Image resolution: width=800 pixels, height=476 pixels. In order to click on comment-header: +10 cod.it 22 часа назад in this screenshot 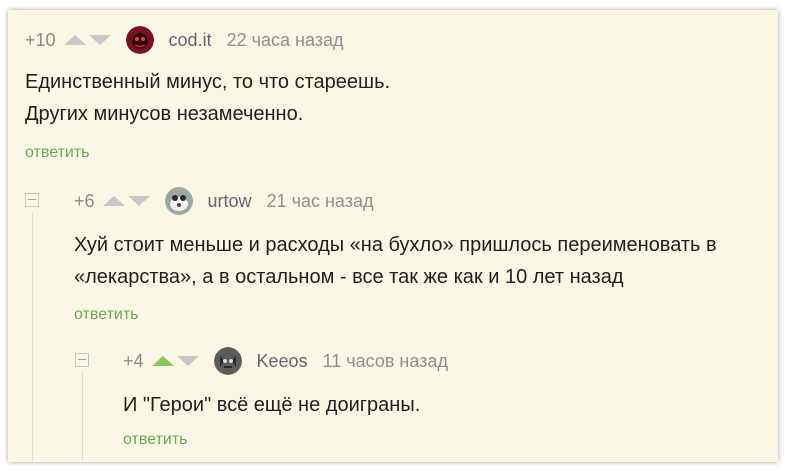, I will do `click(184, 40)`.